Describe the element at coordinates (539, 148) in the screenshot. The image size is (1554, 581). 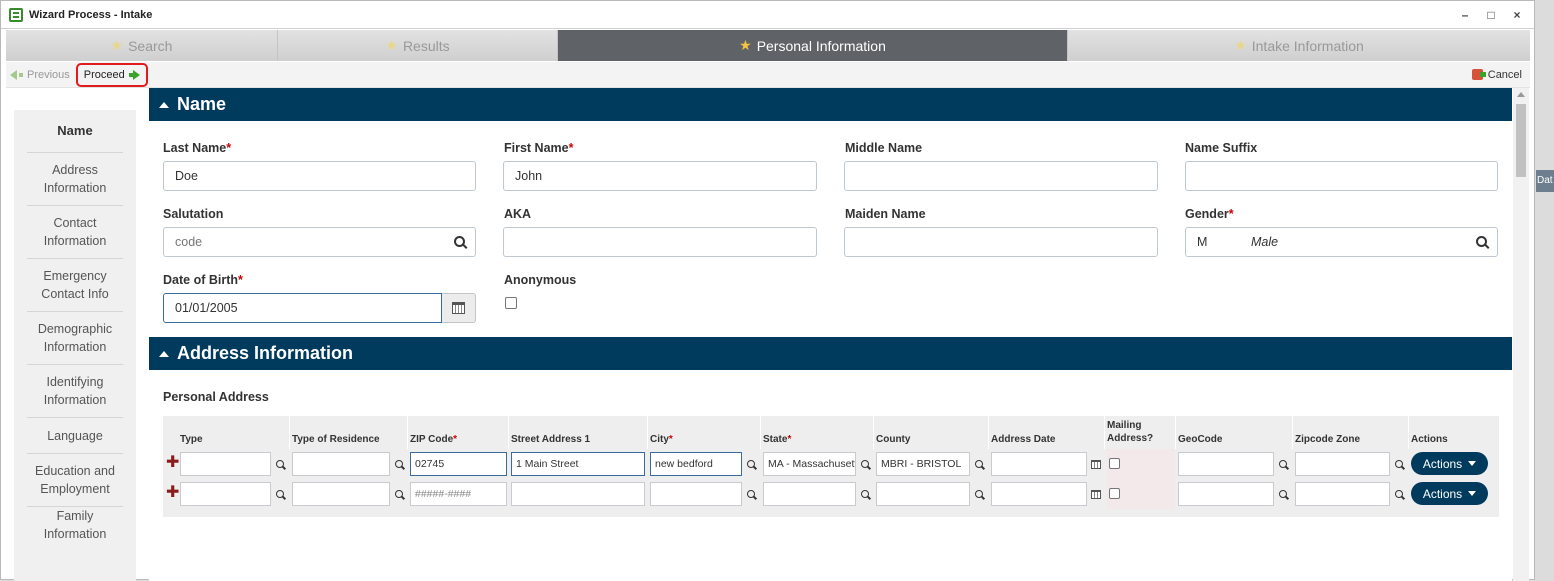
I see `first-name-label: First Name*` at that location.